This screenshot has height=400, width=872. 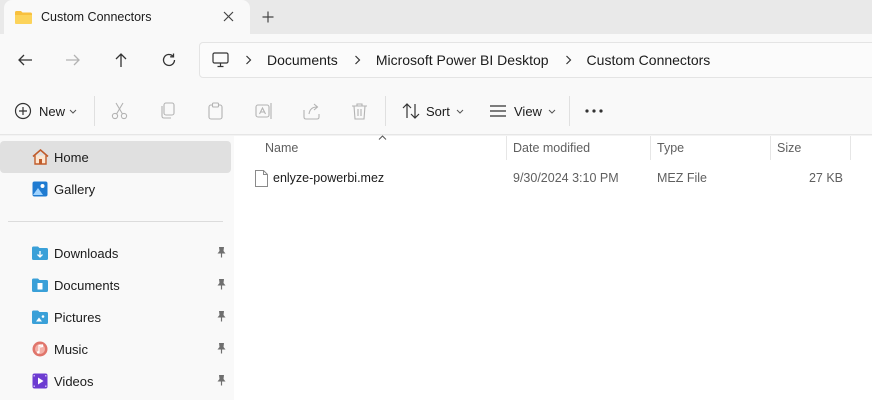 What do you see at coordinates (86, 253) in the screenshot?
I see `sidebar-item-label: Downloads` at bounding box center [86, 253].